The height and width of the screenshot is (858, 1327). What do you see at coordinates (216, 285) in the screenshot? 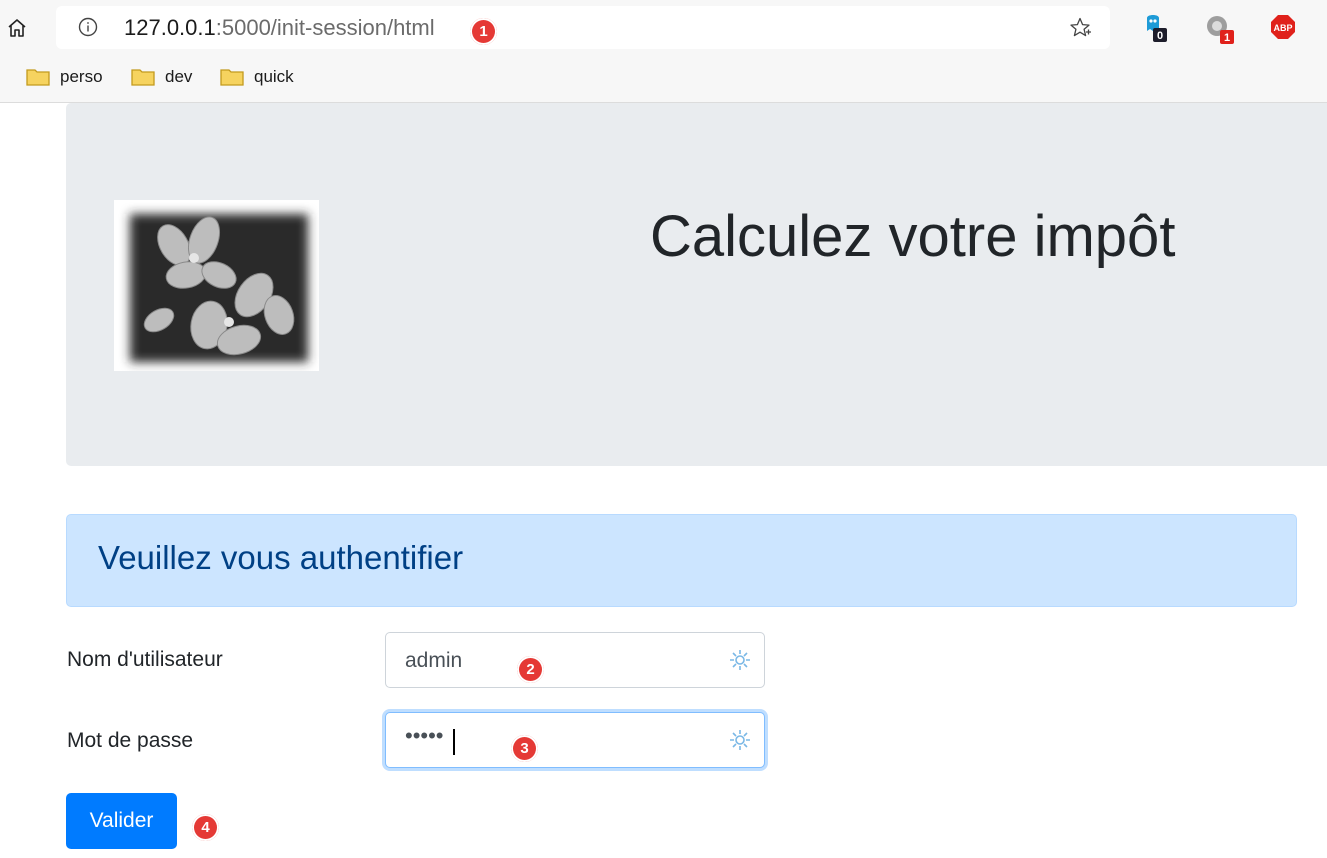
I see `flower-photo` at bounding box center [216, 285].